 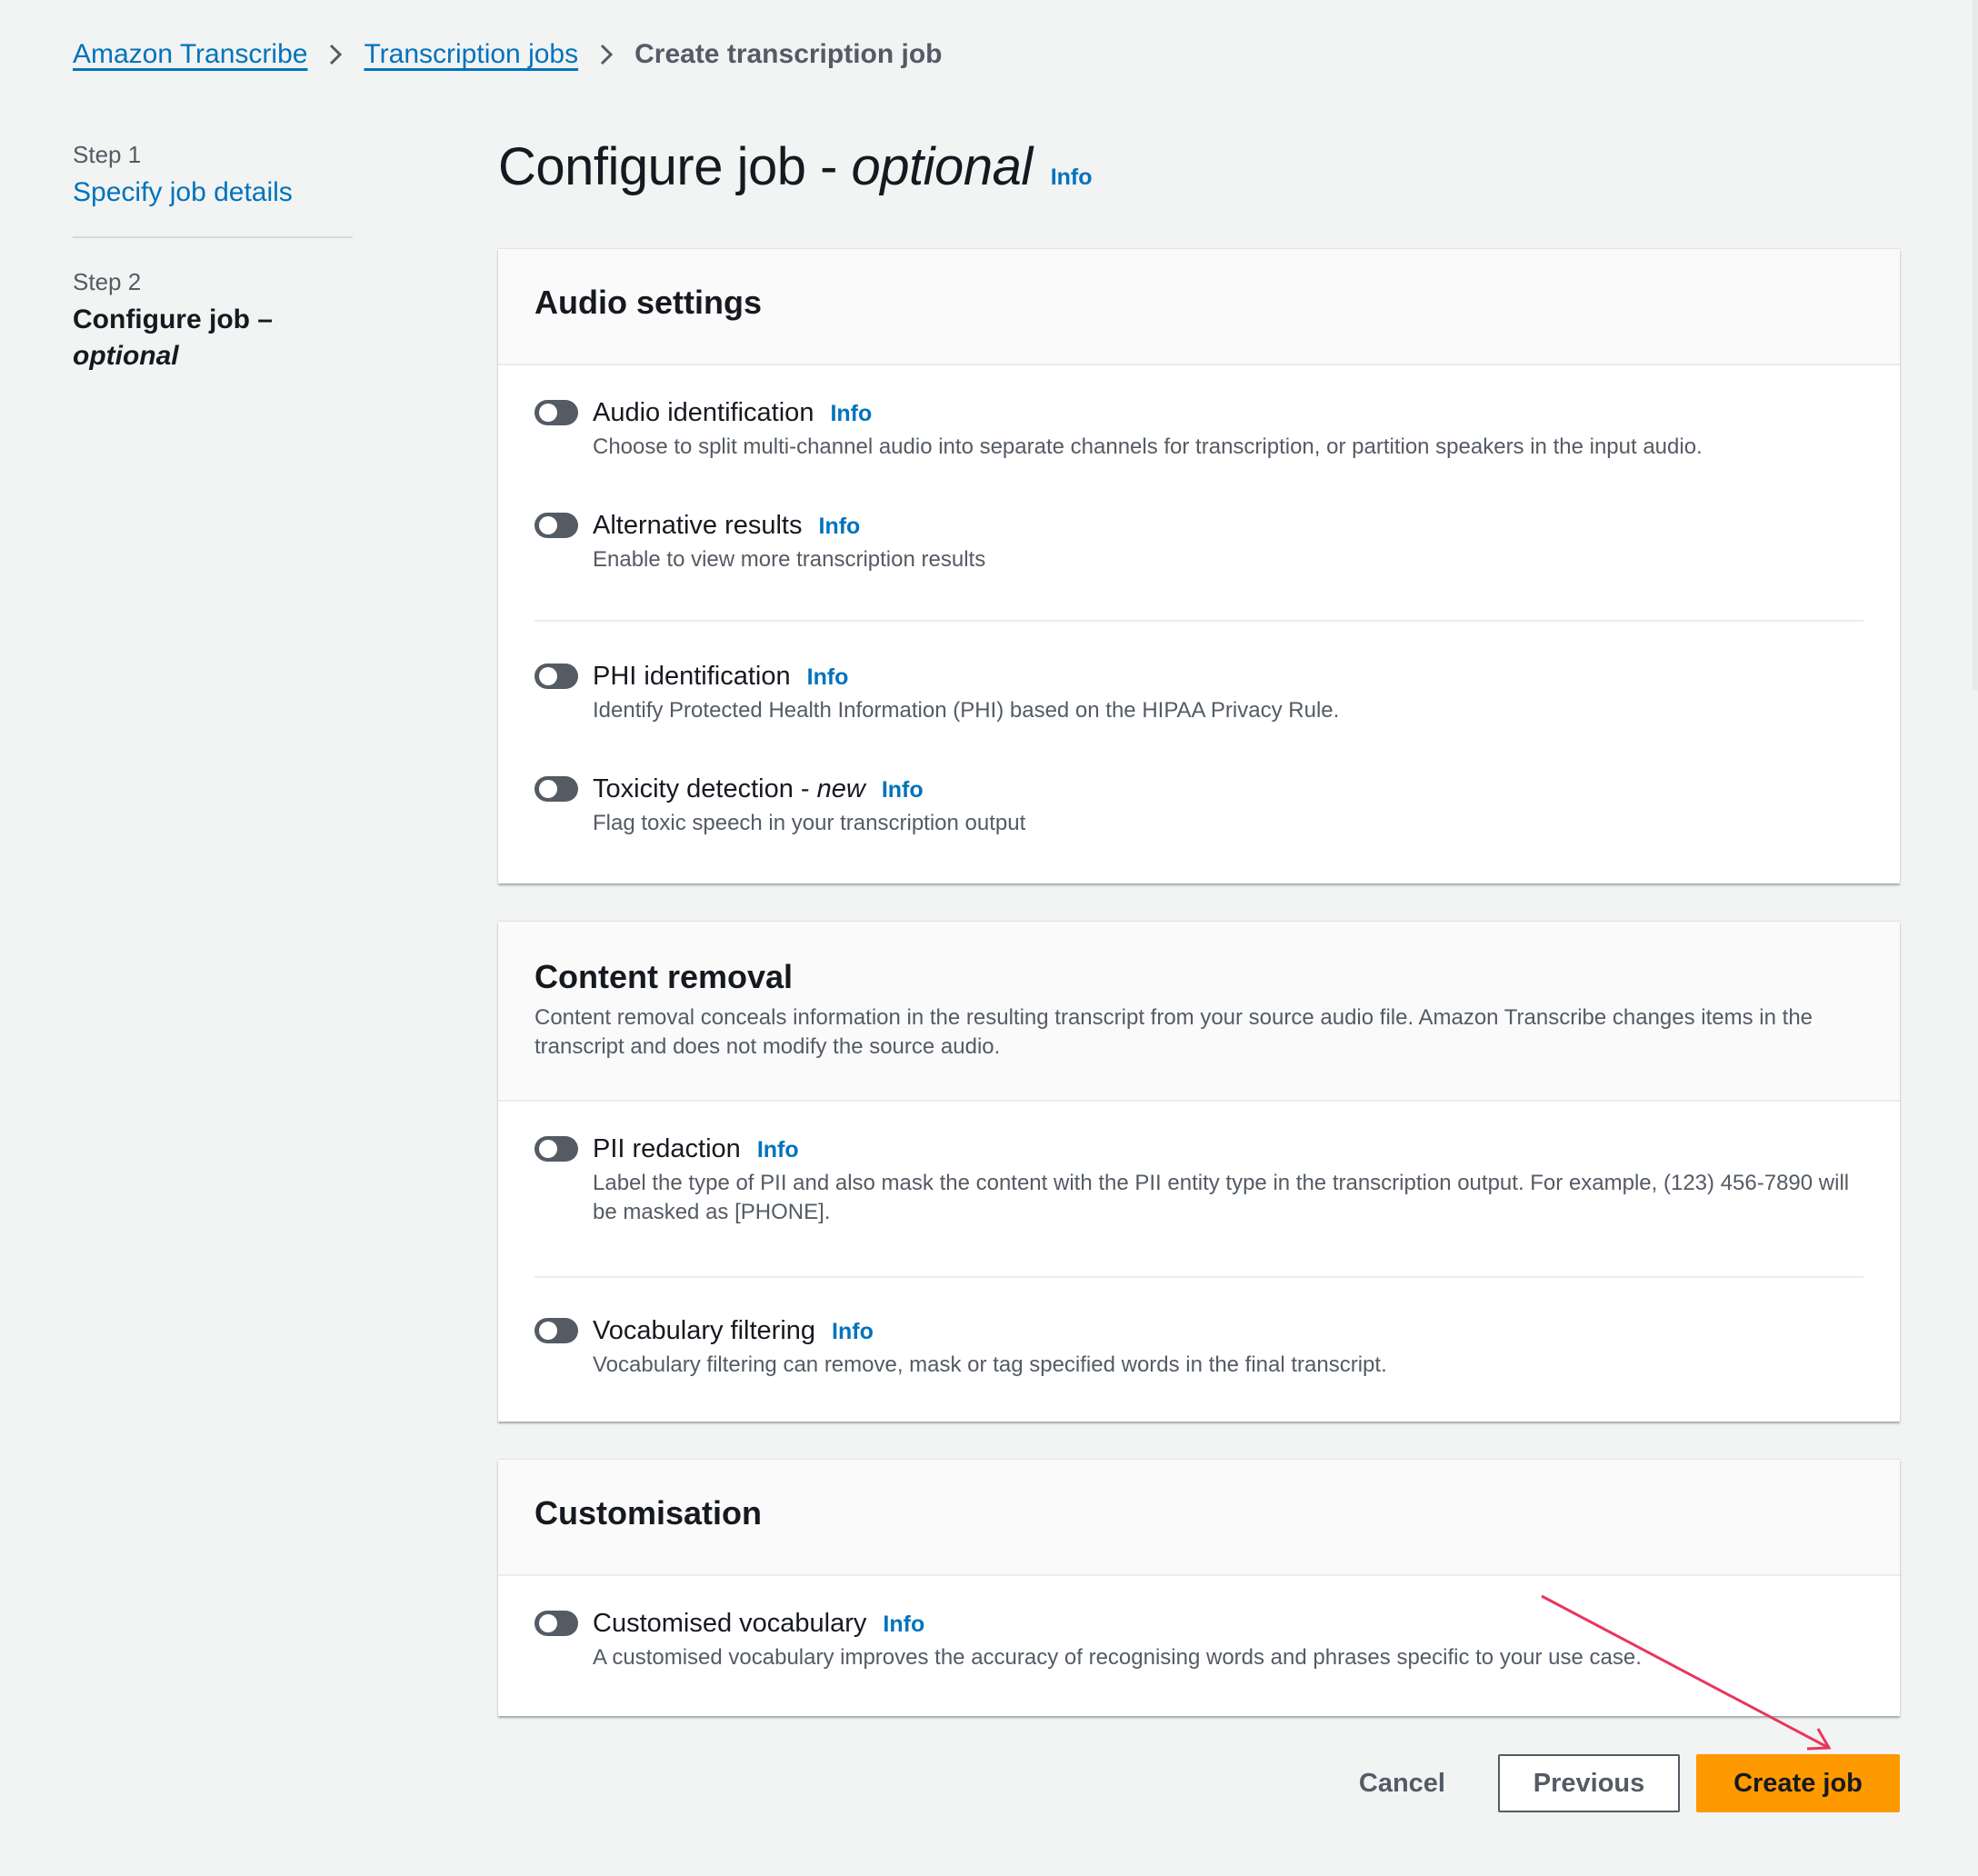 I want to click on breadcrumb-transcription-jobs: Transcription jobs, so click(x=471, y=54).